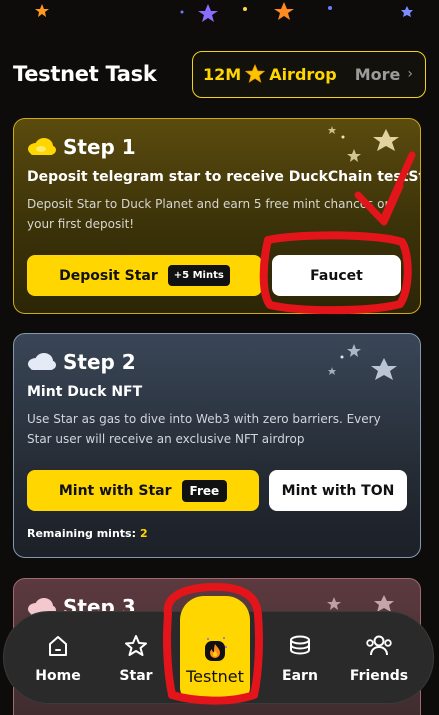 This screenshot has height=715, width=439. What do you see at coordinates (300, 645) in the screenshot?
I see `coins-icon` at bounding box center [300, 645].